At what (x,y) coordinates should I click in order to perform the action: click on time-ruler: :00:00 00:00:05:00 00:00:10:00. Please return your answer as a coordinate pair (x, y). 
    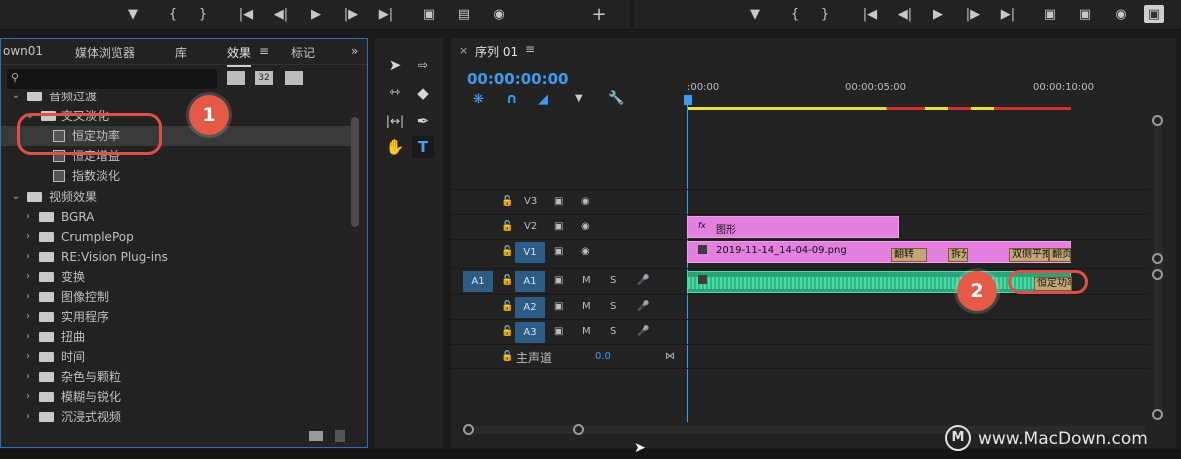
    Looking at the image, I should click on (917, 95).